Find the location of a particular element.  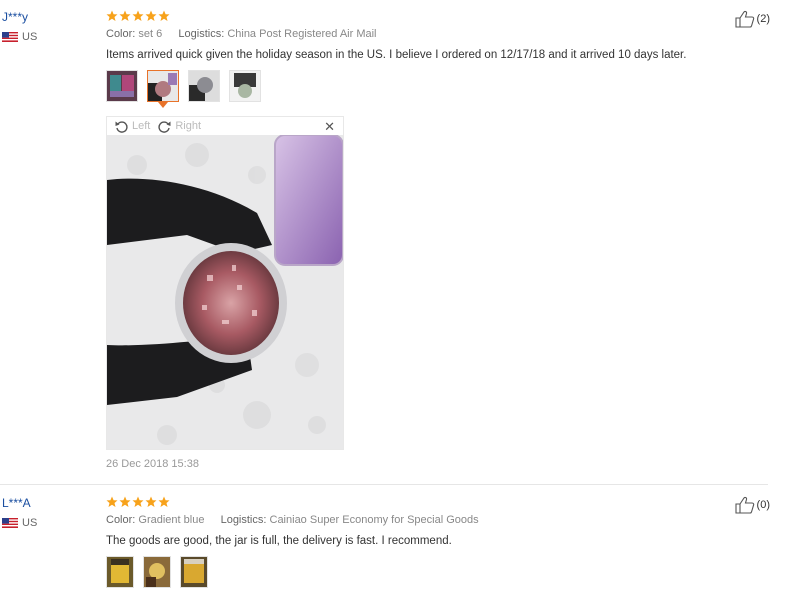

helpful-vote: (2) is located at coordinates (752, 19).